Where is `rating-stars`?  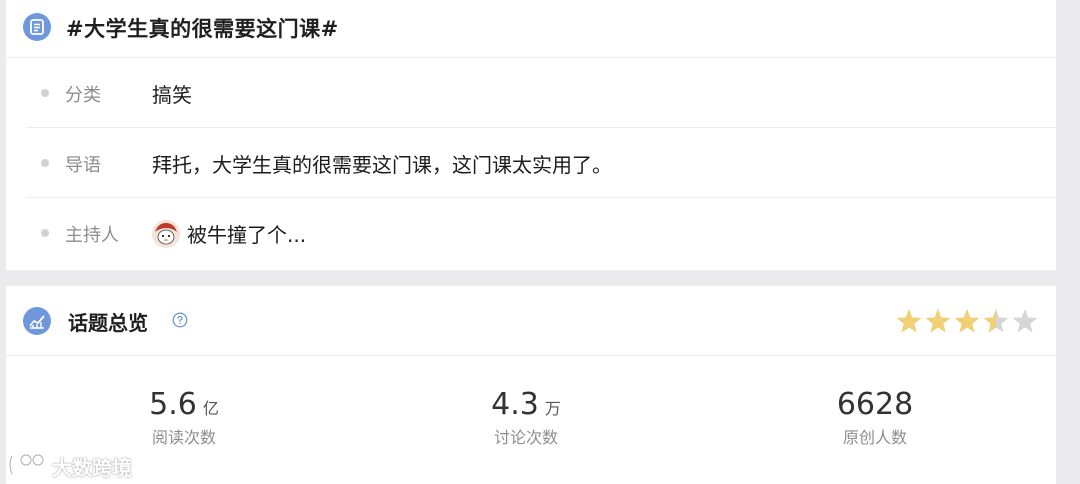
rating-stars is located at coordinates (967, 321).